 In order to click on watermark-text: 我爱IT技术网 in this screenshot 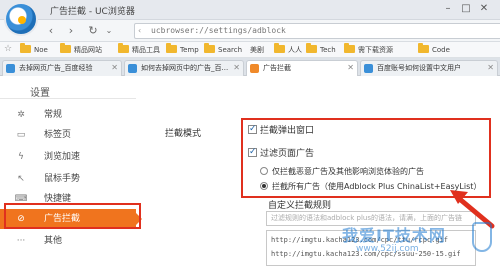, I will do `click(394, 235)`.